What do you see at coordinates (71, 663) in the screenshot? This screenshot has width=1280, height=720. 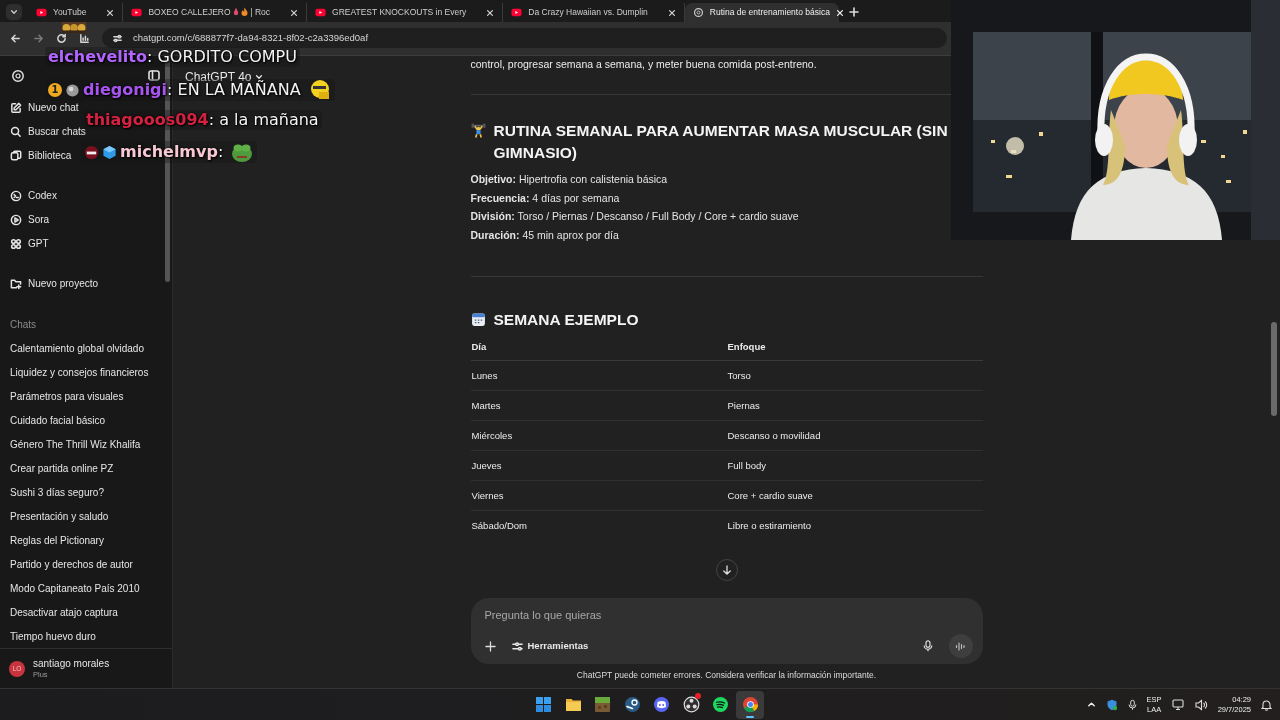 I see `user-name: santiago morales` at bounding box center [71, 663].